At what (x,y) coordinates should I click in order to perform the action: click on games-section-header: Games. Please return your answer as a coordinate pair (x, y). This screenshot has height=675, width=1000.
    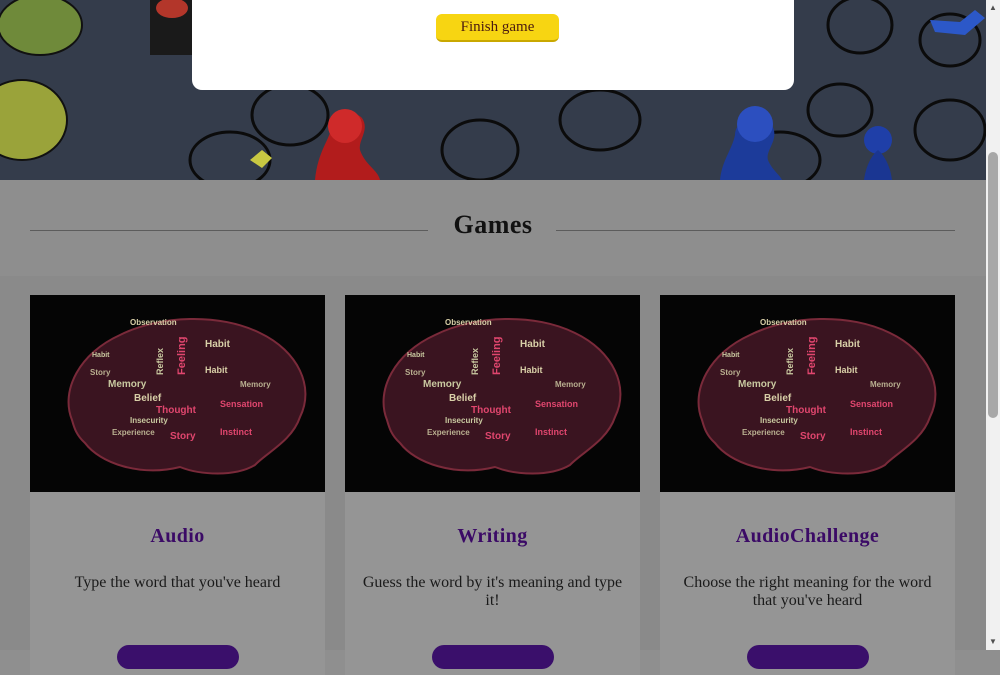
    Looking at the image, I should click on (493, 228).